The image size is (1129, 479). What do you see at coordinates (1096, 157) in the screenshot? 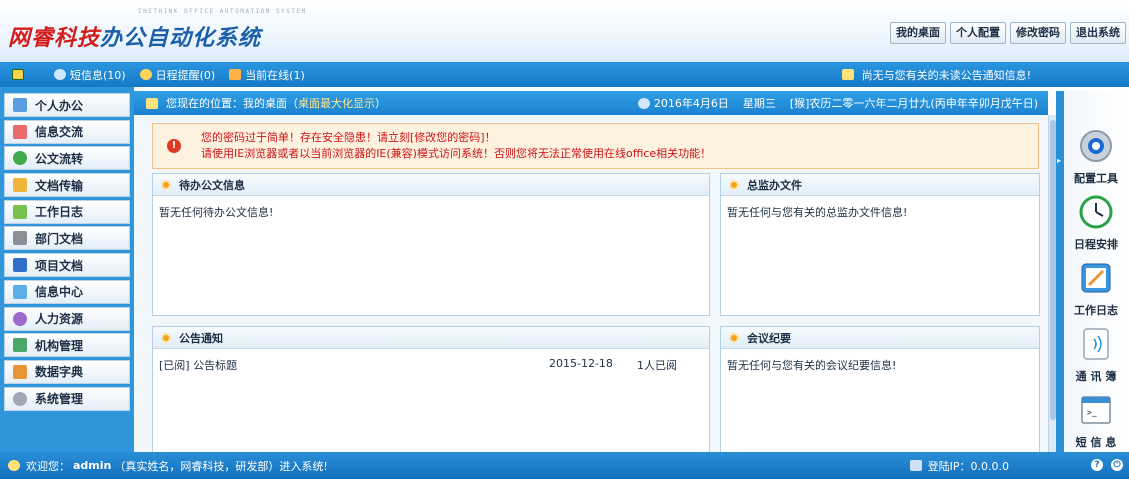
I see `config-tool: 配置工具` at bounding box center [1096, 157].